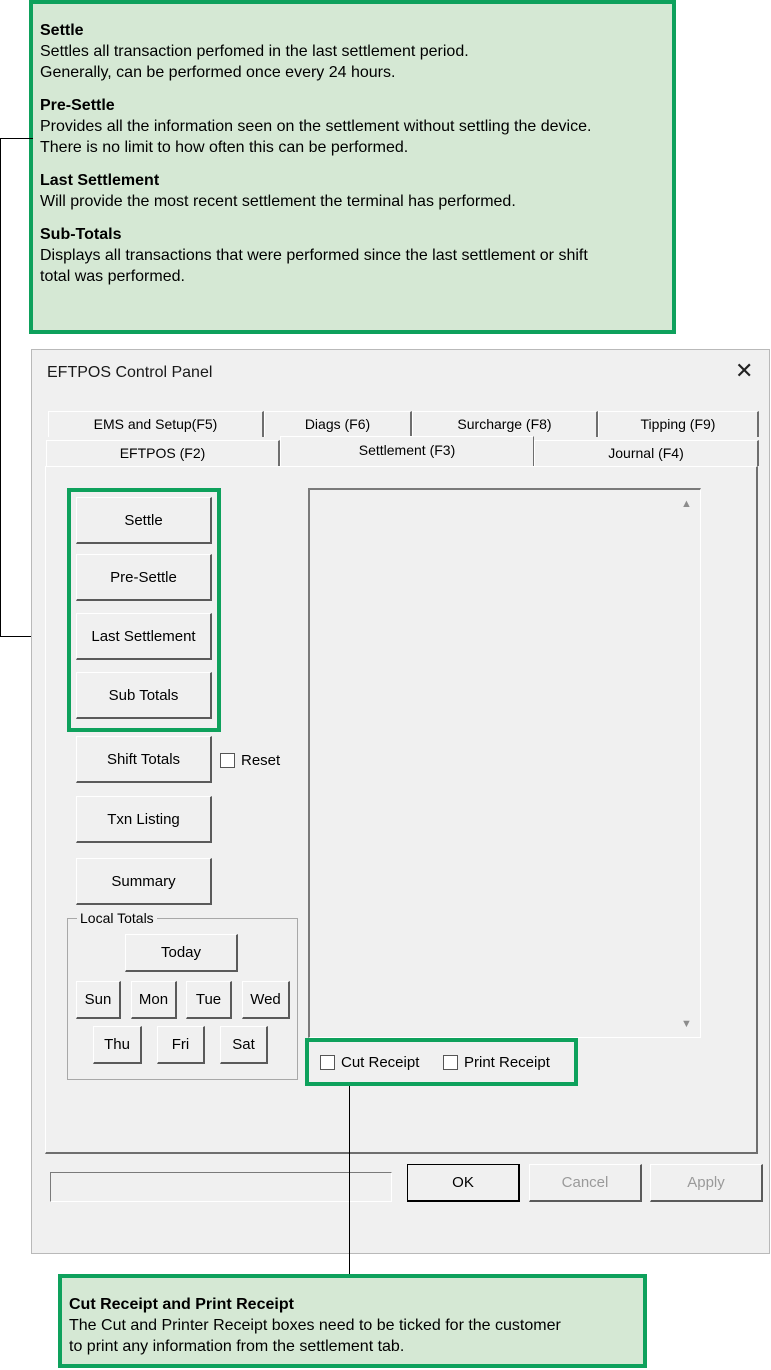 The width and height of the screenshot is (771, 1370). What do you see at coordinates (181, 1304) in the screenshot?
I see `note-heading: Cut Receipt and Print Receipt` at bounding box center [181, 1304].